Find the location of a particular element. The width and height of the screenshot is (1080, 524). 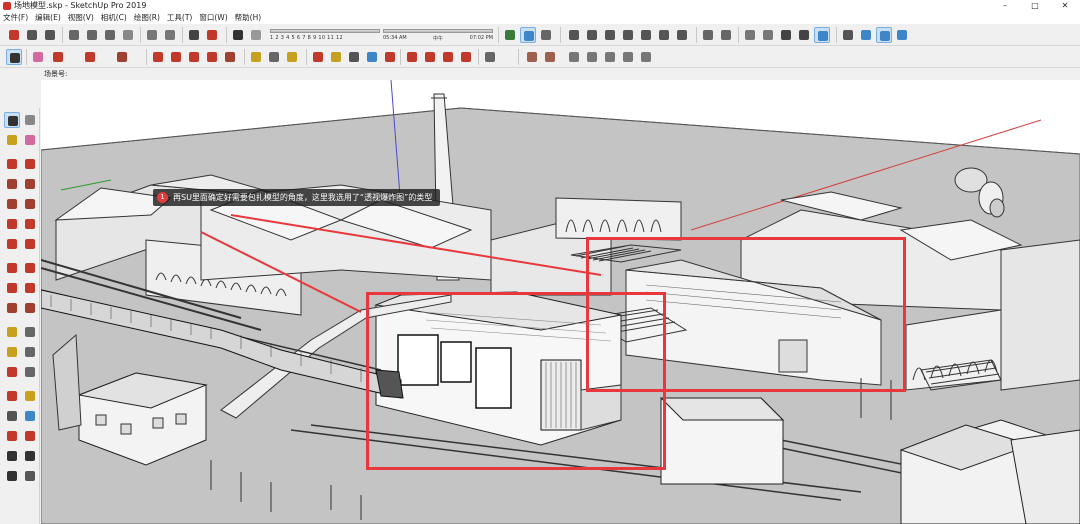

extension-icon is located at coordinates (448, 57).